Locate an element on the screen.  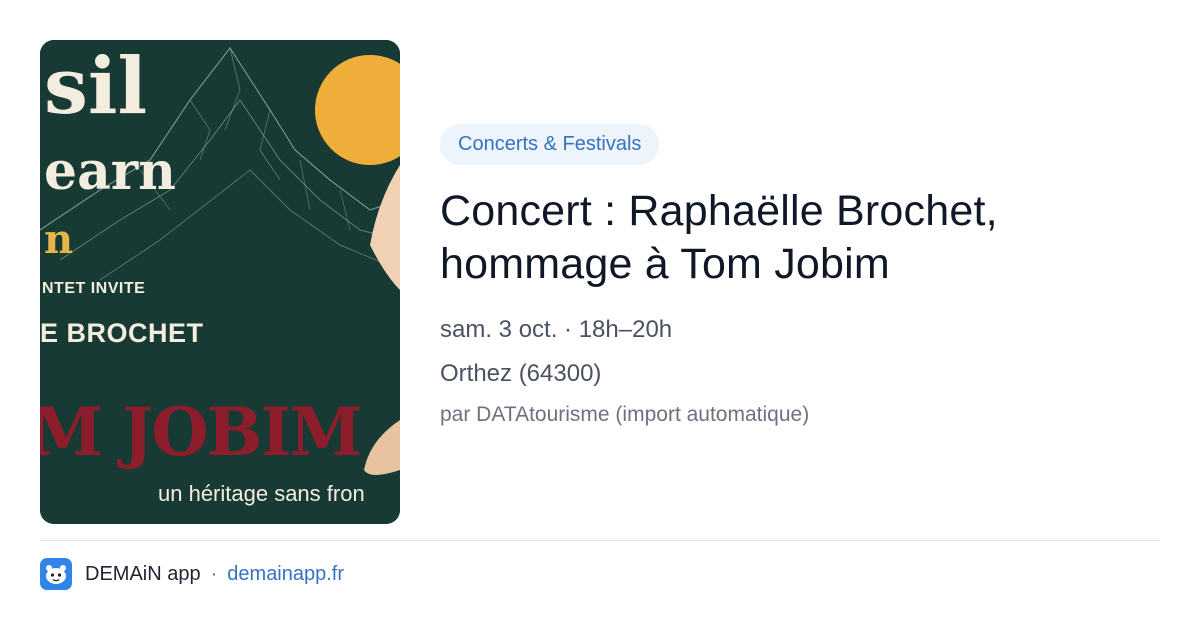
footer: DEMAiN app · demainapp.fr is located at coordinates (192, 574).